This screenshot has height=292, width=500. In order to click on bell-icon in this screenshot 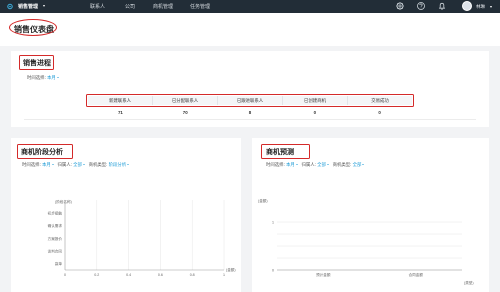, I will do `click(442, 6)`.